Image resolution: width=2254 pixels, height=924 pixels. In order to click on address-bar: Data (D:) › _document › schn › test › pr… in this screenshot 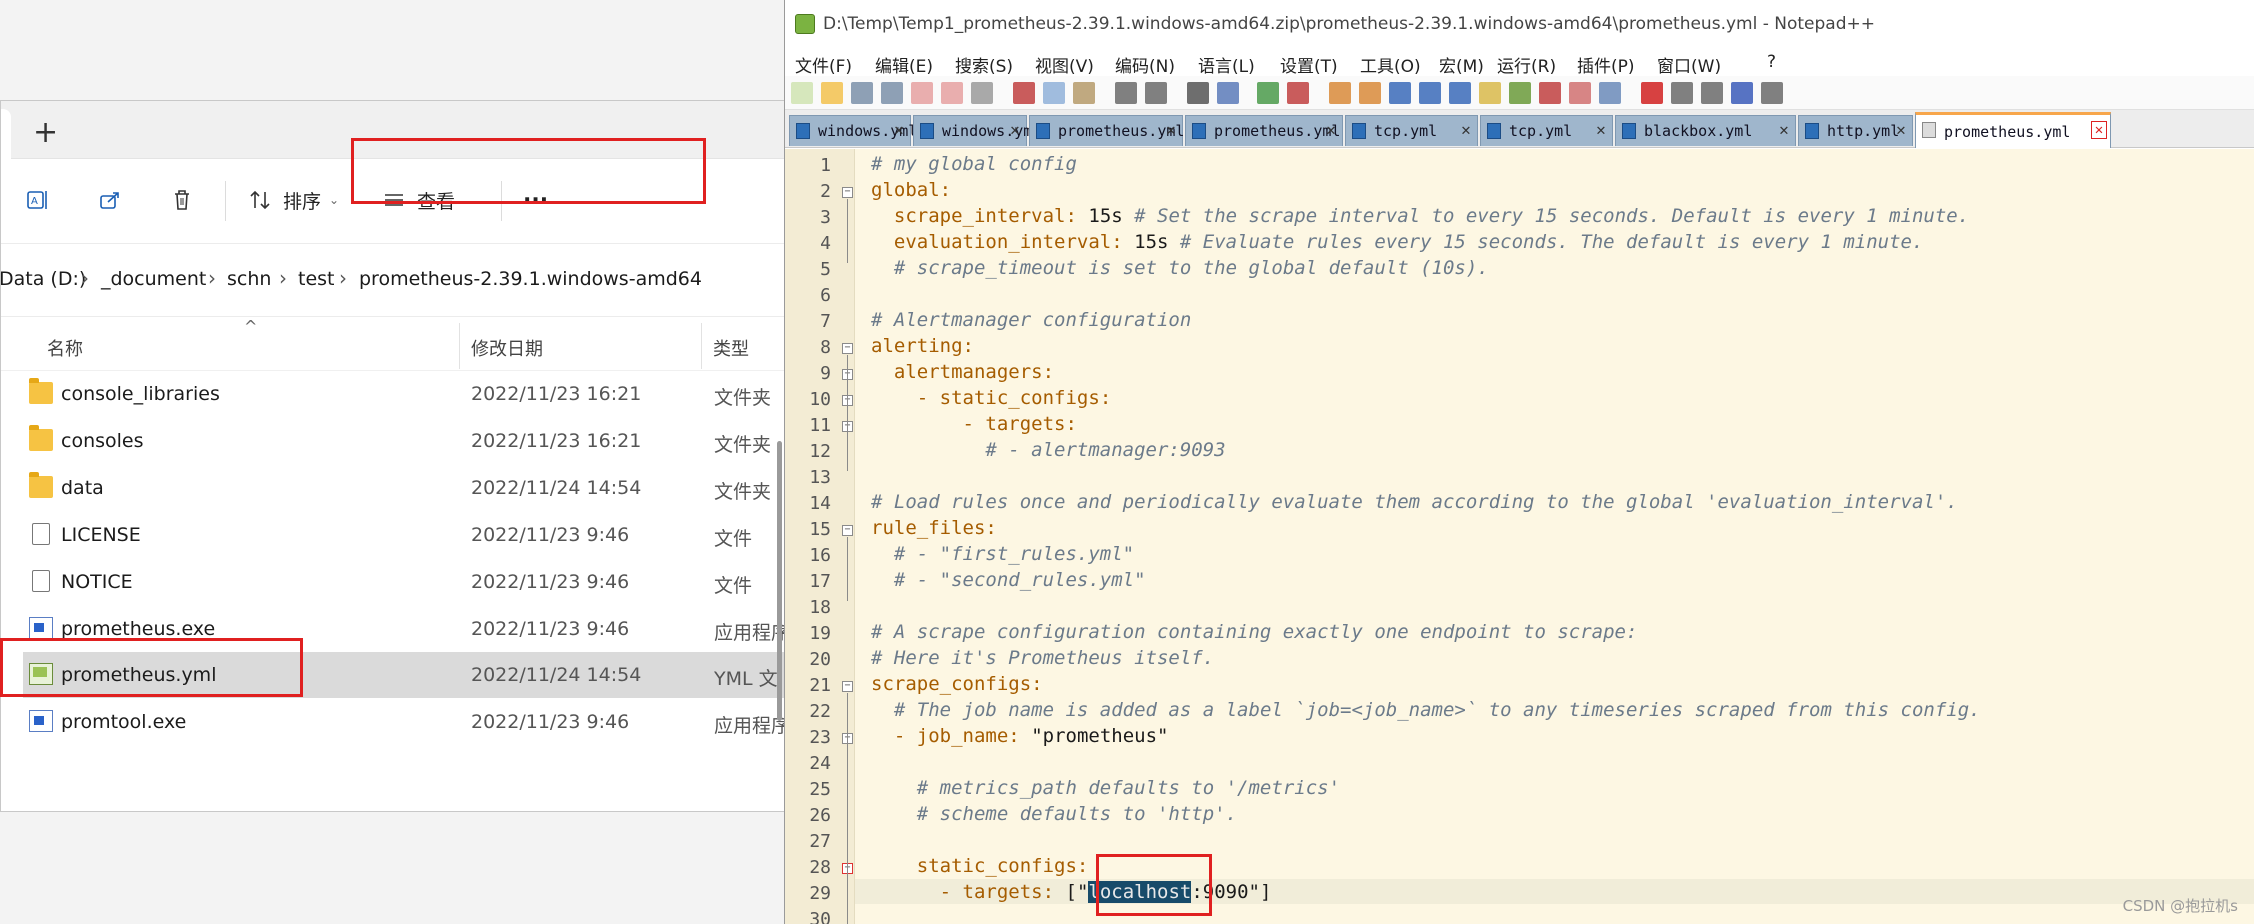, I will do `click(393, 280)`.